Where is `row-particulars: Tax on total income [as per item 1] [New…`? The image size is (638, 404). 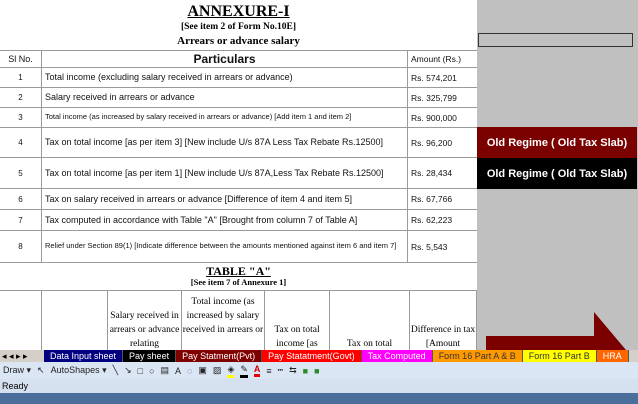 row-particulars: Tax on total income [as per item 1] [New… is located at coordinates (225, 173).